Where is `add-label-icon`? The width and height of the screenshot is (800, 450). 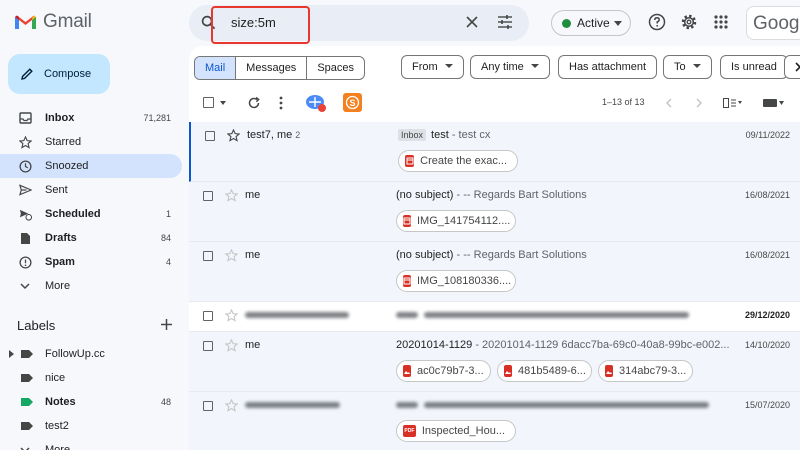 add-label-icon is located at coordinates (166, 324).